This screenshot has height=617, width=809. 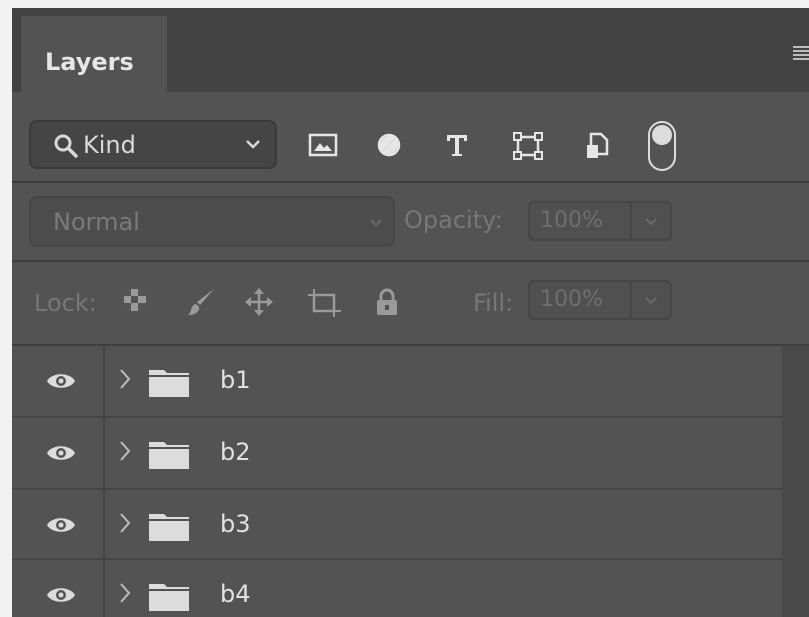 I want to click on toggle-knob, so click(x=662, y=135).